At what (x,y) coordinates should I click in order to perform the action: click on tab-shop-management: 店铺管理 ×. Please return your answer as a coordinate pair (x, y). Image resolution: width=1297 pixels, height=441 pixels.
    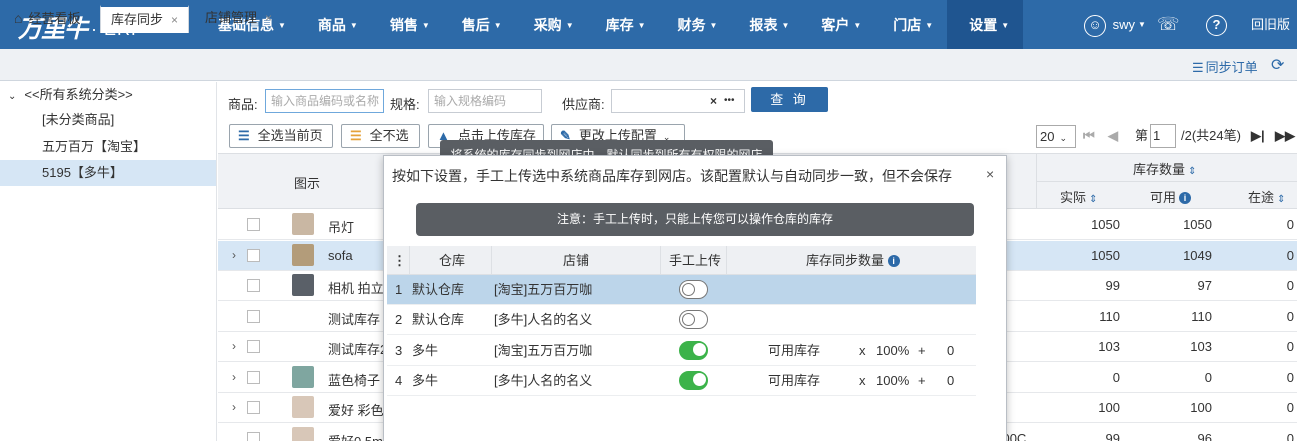
    Looking at the image, I should click on (238, 18).